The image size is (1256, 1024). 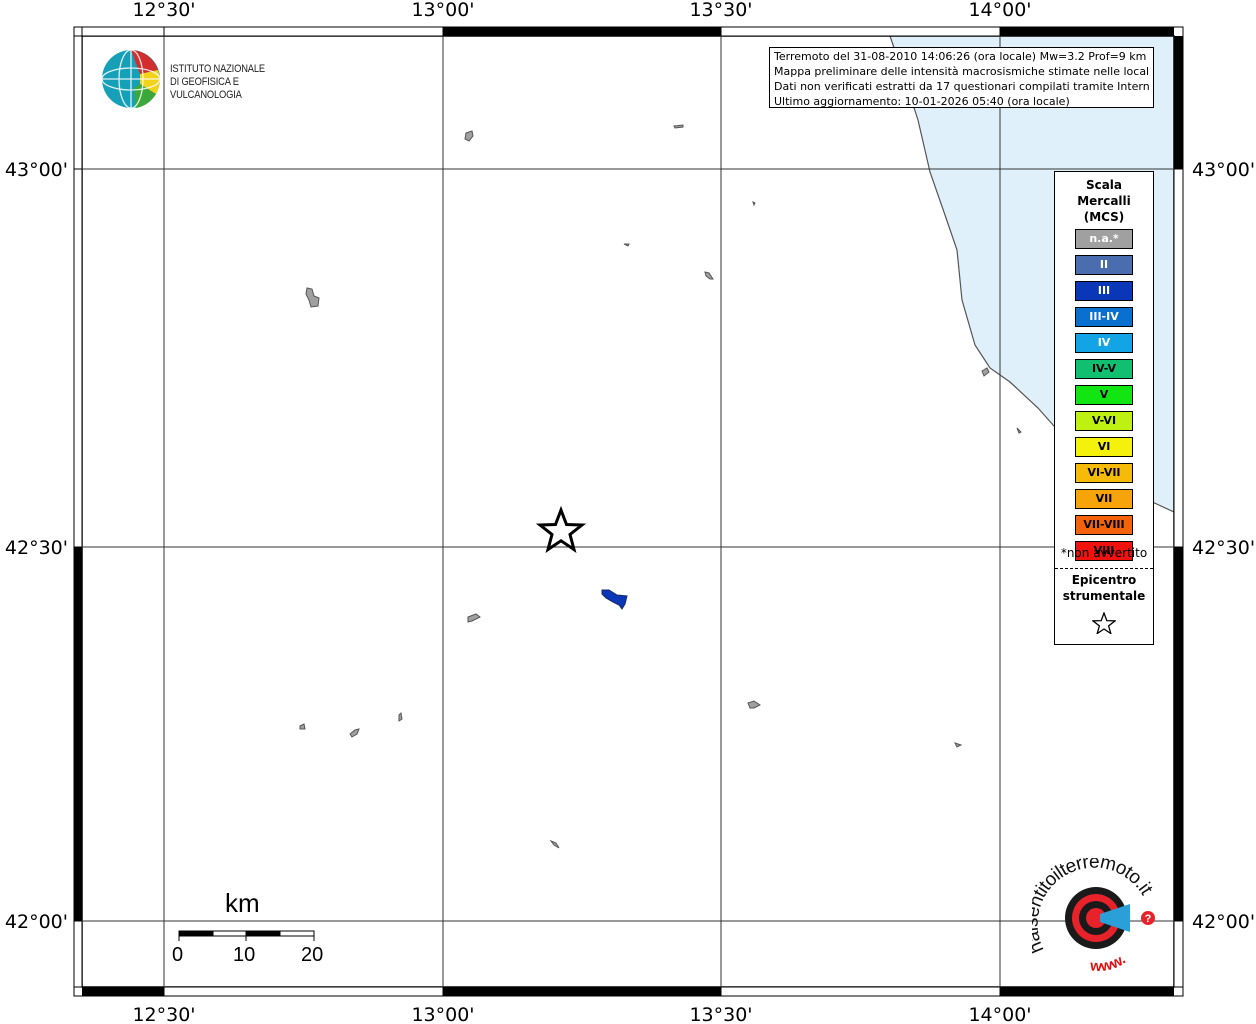 I want to click on legend-epicenter-label: Epicentro strumentale, so click(x=1104, y=588).